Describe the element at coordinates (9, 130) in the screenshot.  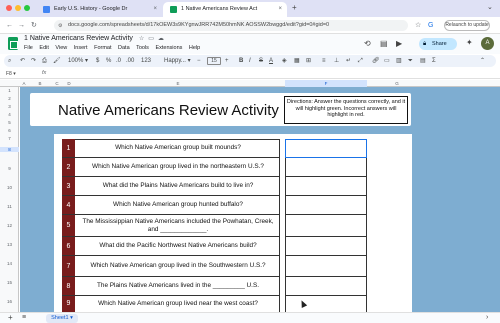
I see `row-header: 6` at that location.